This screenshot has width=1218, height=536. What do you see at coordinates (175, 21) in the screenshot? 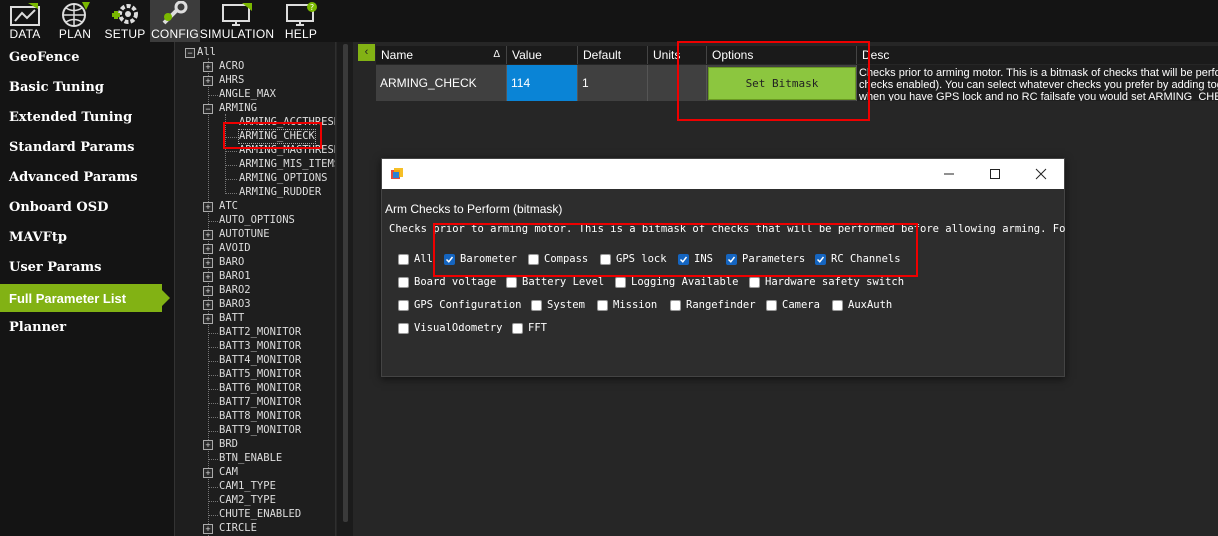
I see `config-button: CONFIG` at bounding box center [175, 21].